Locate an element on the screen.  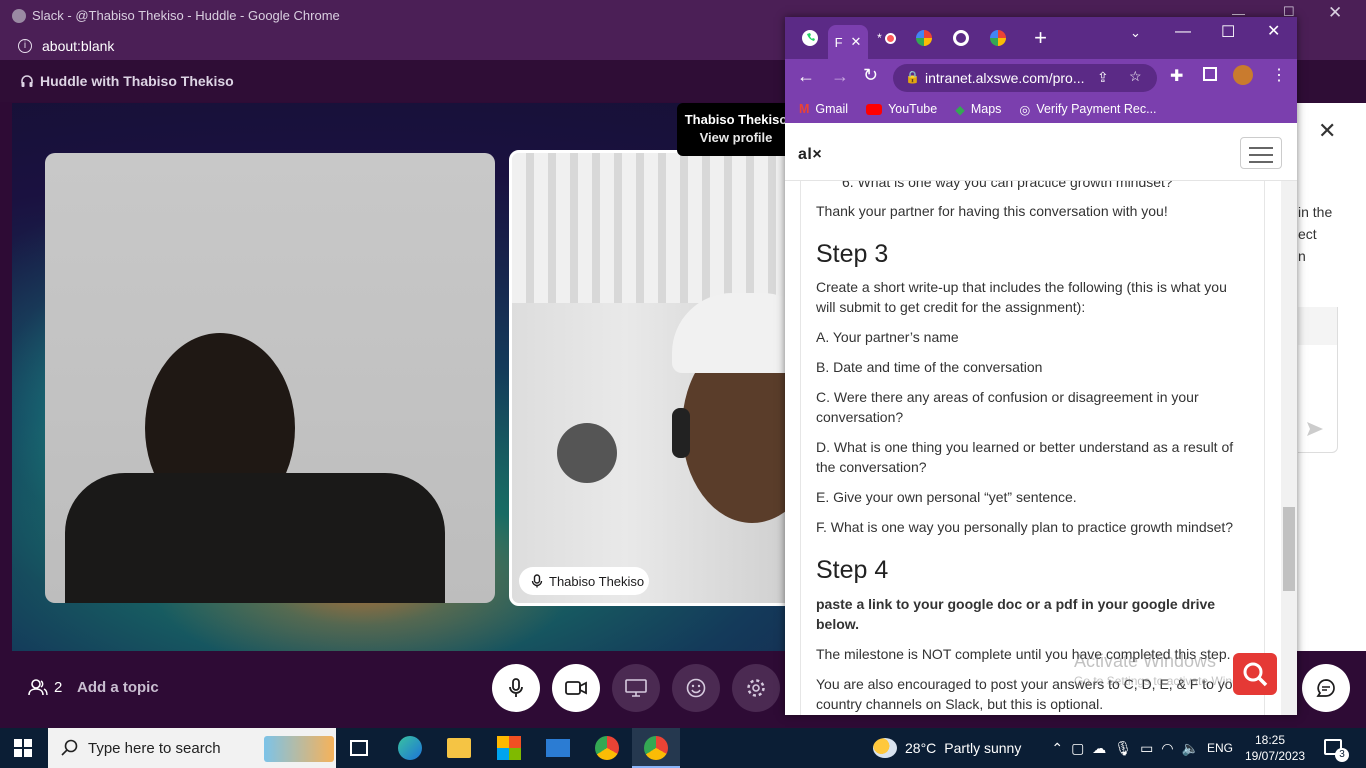
tab-alx-active: F ✕ is located at coordinates (848, 42).